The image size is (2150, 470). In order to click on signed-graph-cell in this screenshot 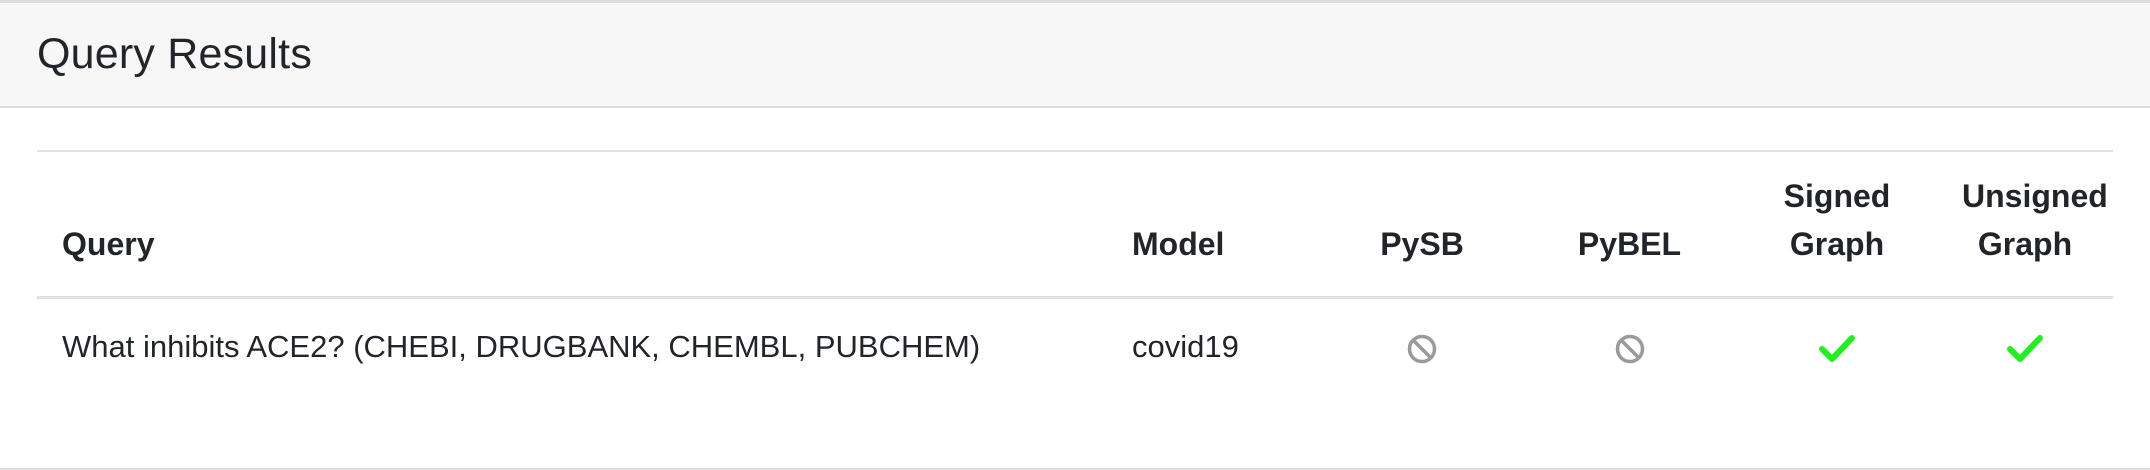, I will do `click(1837, 346)`.